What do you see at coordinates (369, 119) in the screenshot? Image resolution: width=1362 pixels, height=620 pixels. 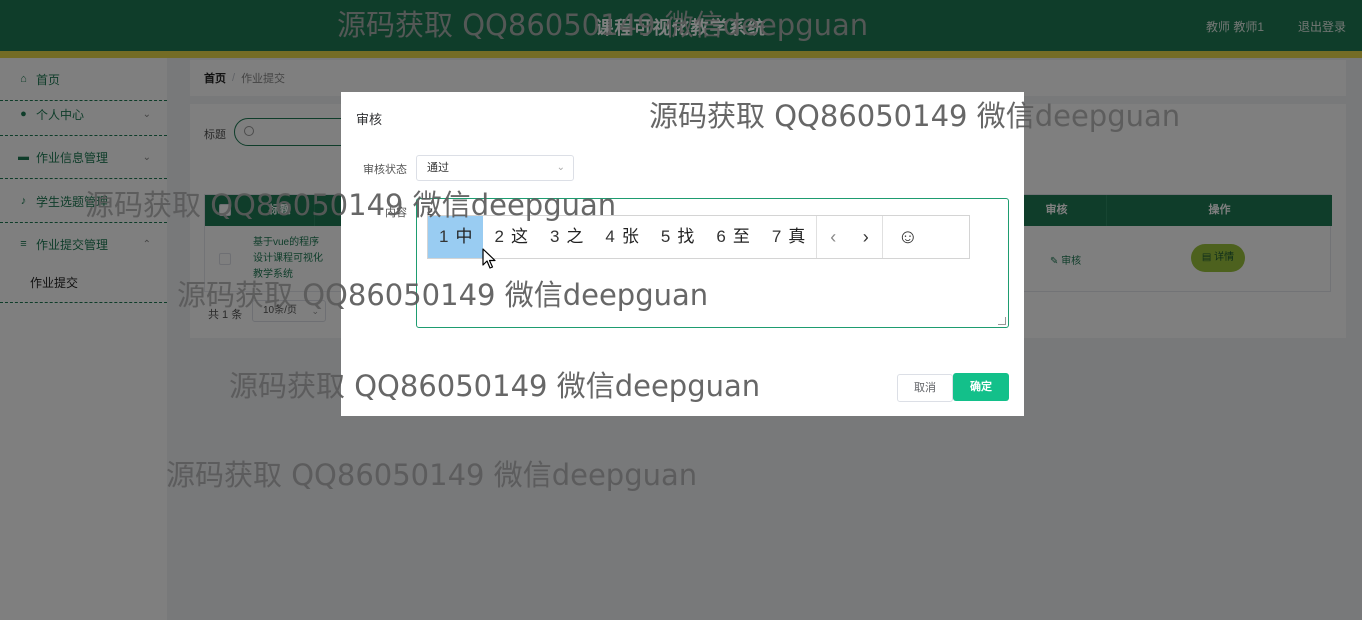 I see `dialog-title: 审核` at bounding box center [369, 119].